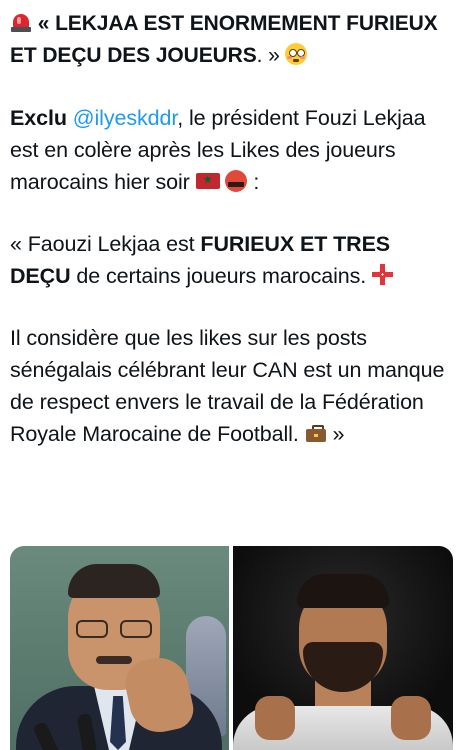 The width and height of the screenshot is (463, 750). I want to click on quote-open: « Faouzi Lekjaa est, so click(105, 244).